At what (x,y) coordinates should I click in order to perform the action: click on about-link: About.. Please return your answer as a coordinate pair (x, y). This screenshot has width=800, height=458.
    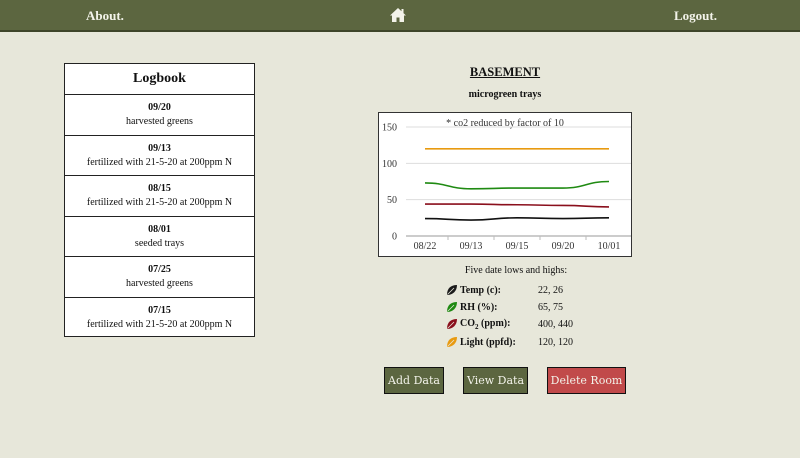
    Looking at the image, I should click on (105, 16).